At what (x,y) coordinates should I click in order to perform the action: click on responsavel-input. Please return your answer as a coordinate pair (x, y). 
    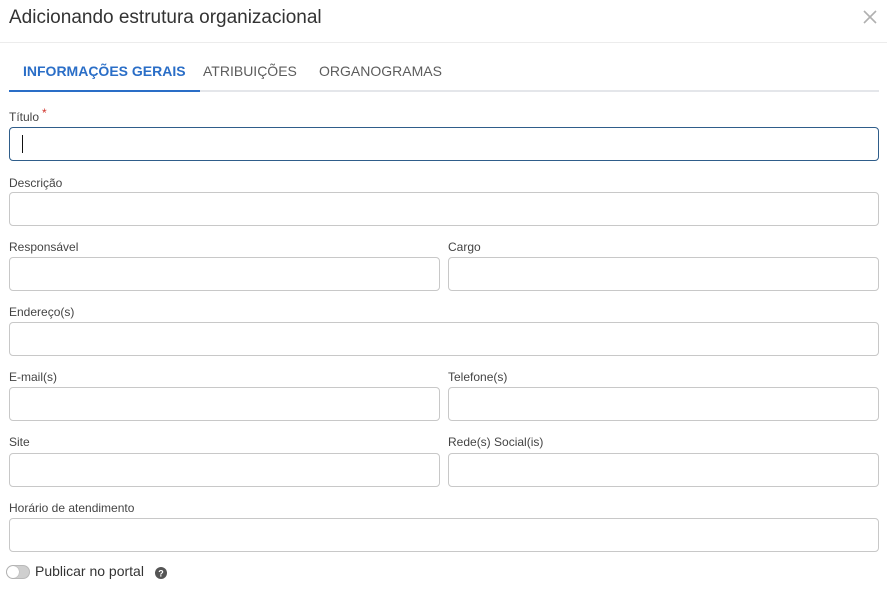
    Looking at the image, I should click on (224, 274).